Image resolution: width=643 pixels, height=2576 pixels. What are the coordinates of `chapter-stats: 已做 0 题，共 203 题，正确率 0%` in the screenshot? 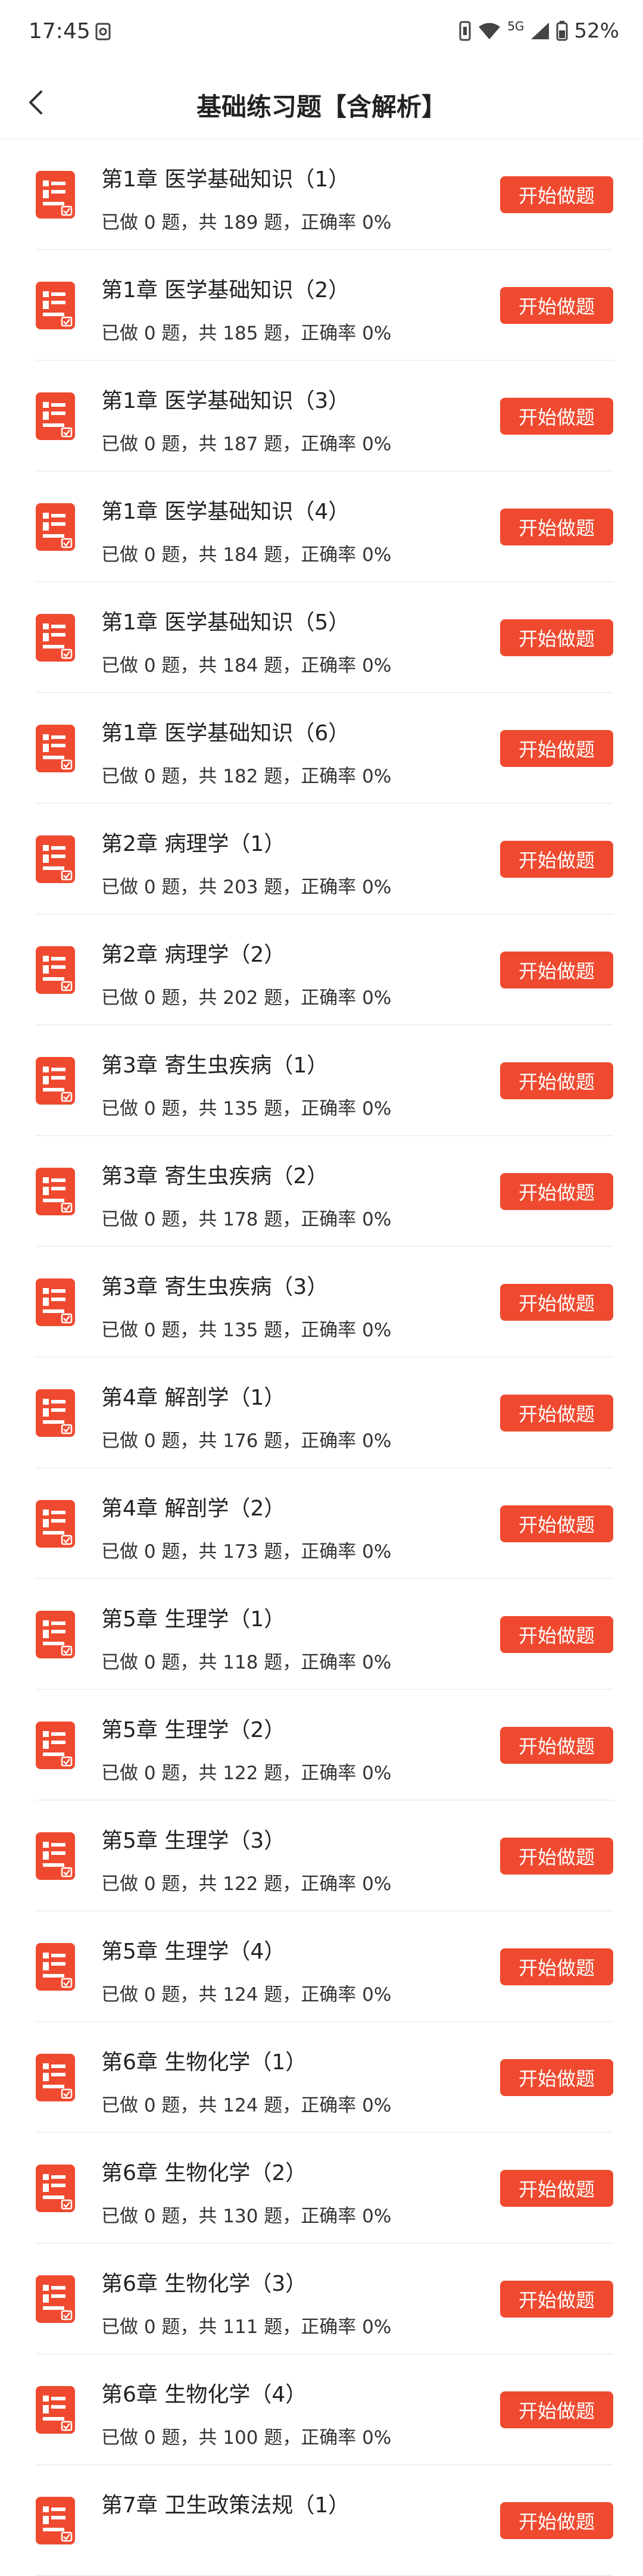 It's located at (246, 888).